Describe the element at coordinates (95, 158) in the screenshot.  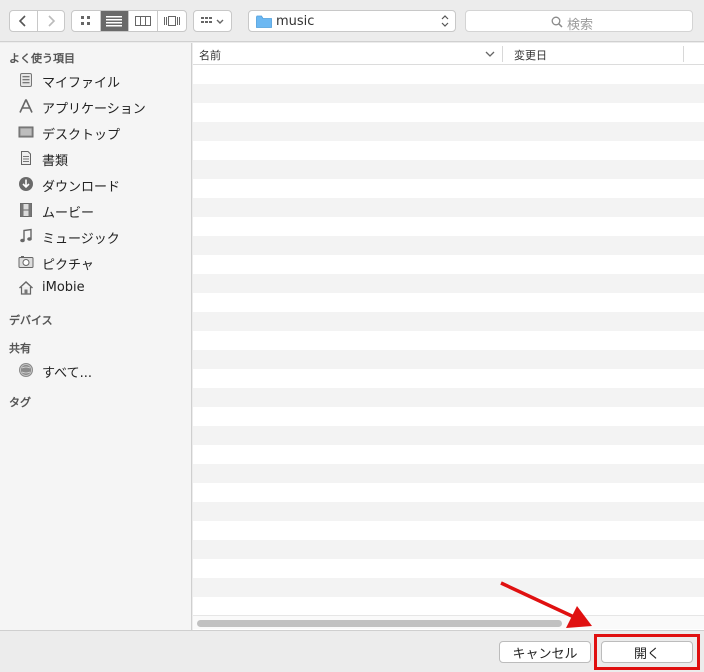
I see `sidebar-item-documents: 書類` at that location.